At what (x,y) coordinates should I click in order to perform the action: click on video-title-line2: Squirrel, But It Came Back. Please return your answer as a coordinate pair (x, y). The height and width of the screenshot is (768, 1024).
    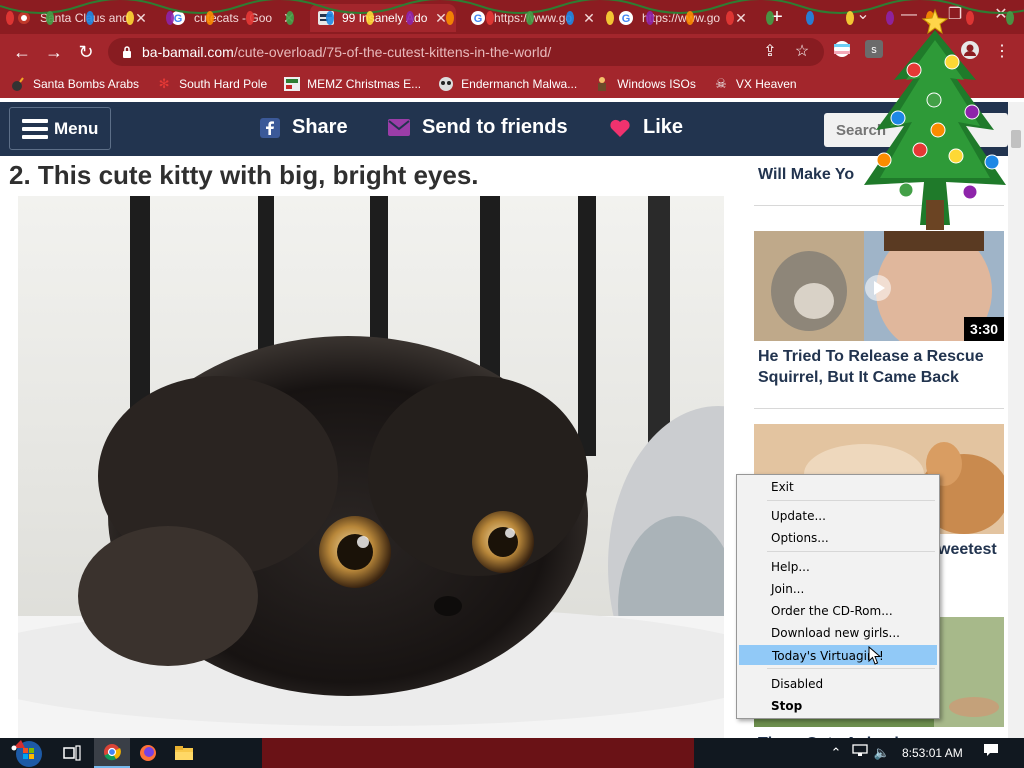
    Looking at the image, I should click on (858, 377).